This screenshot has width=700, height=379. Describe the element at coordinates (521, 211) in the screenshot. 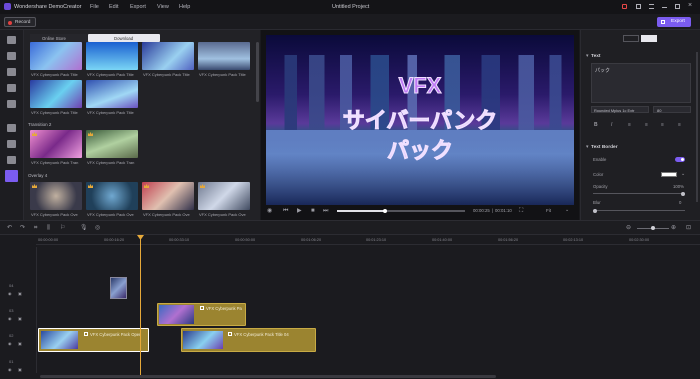

I see `fullscreen-icon: ⛶` at that location.